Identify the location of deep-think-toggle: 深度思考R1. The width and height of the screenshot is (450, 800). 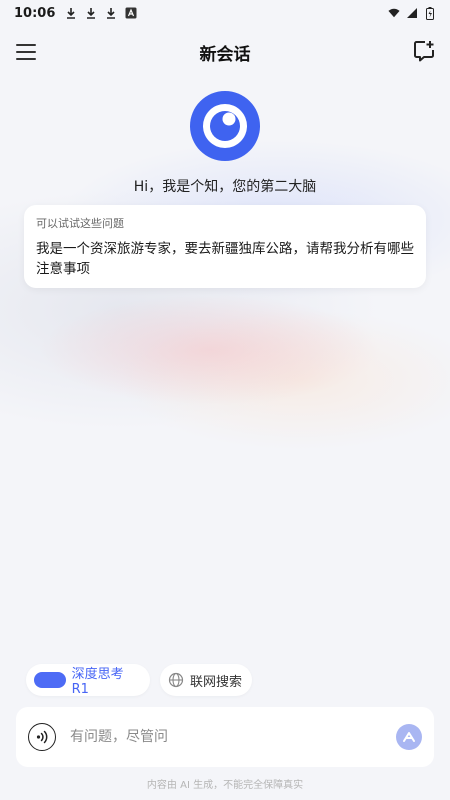
(88, 680).